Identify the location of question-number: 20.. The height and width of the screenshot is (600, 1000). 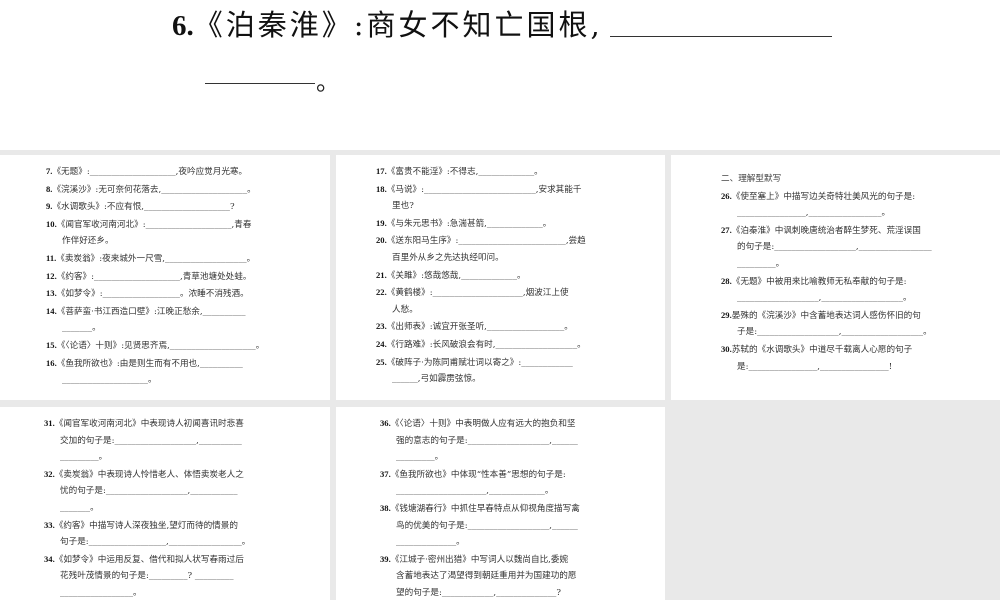
(381, 240).